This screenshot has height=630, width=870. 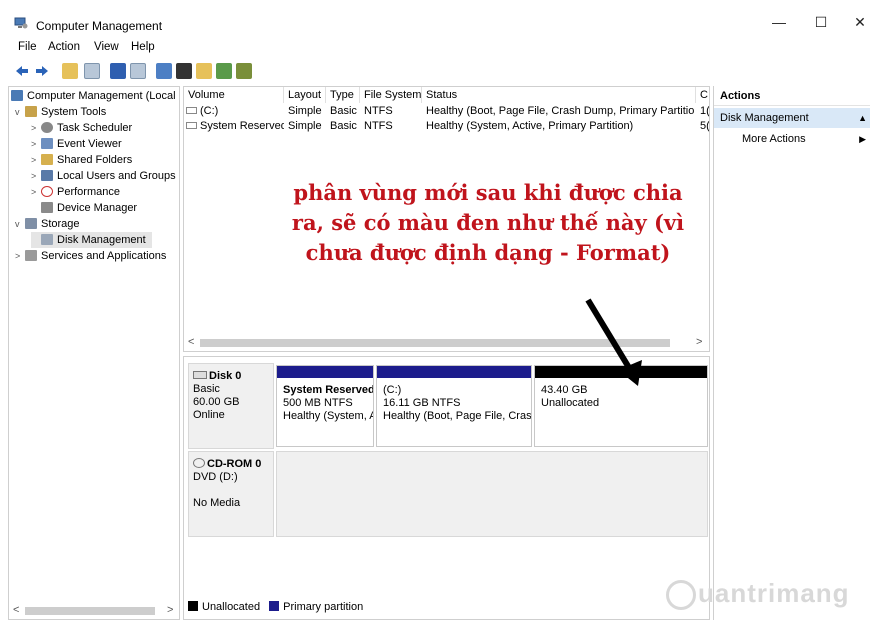 What do you see at coordinates (204, 71) in the screenshot?
I see `open-icon` at bounding box center [204, 71].